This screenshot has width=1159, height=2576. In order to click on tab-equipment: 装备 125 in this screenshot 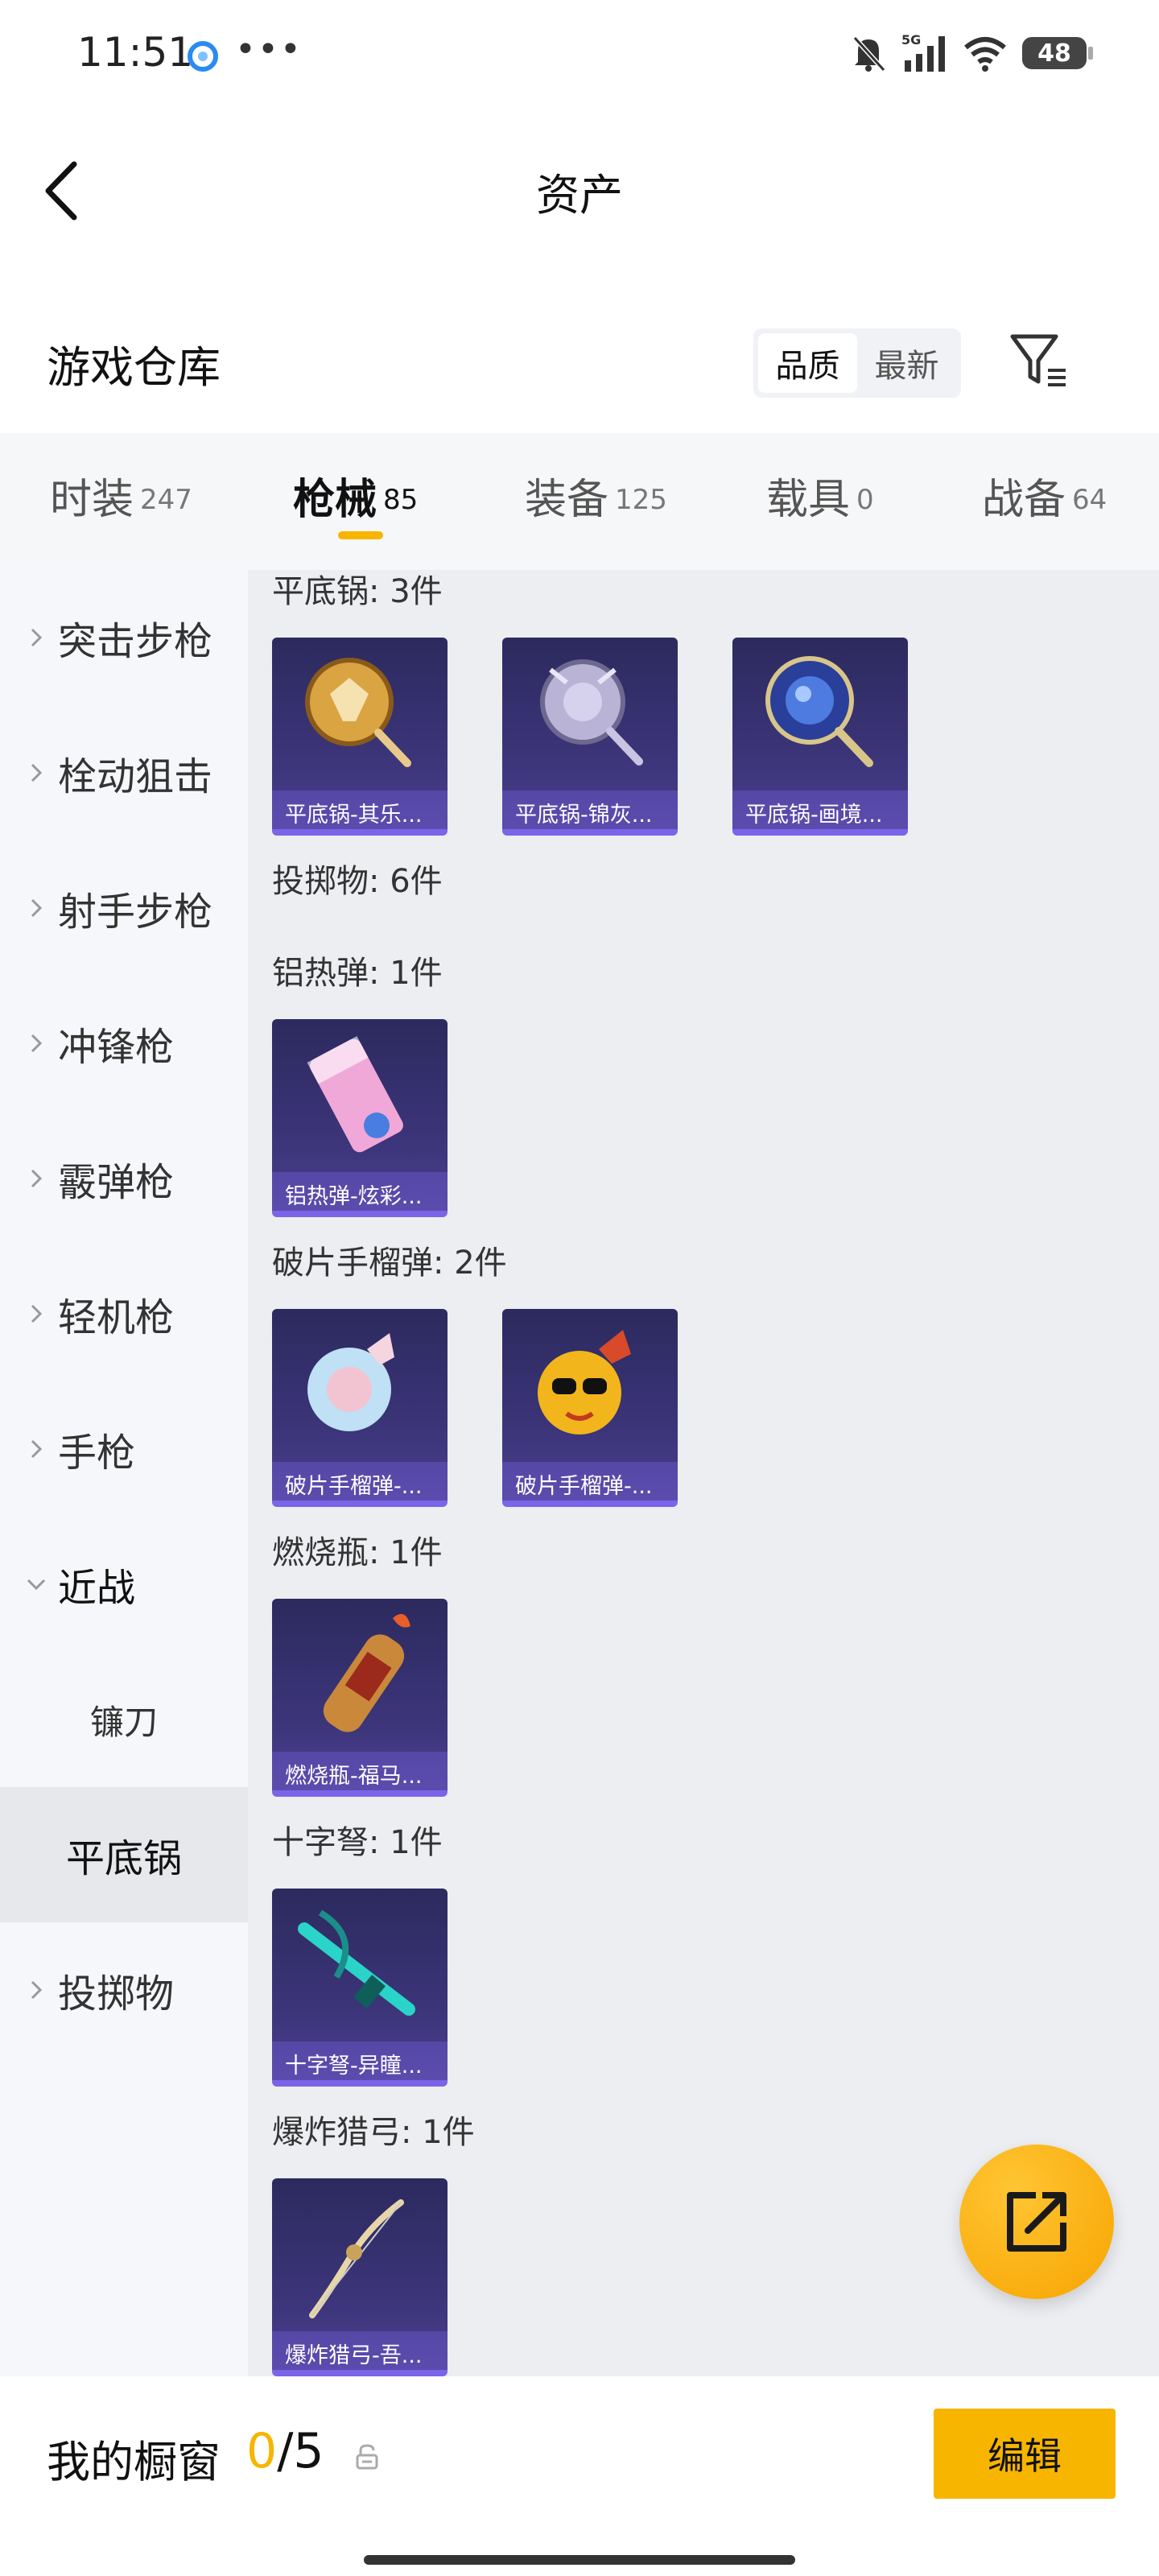, I will do `click(596, 509)`.